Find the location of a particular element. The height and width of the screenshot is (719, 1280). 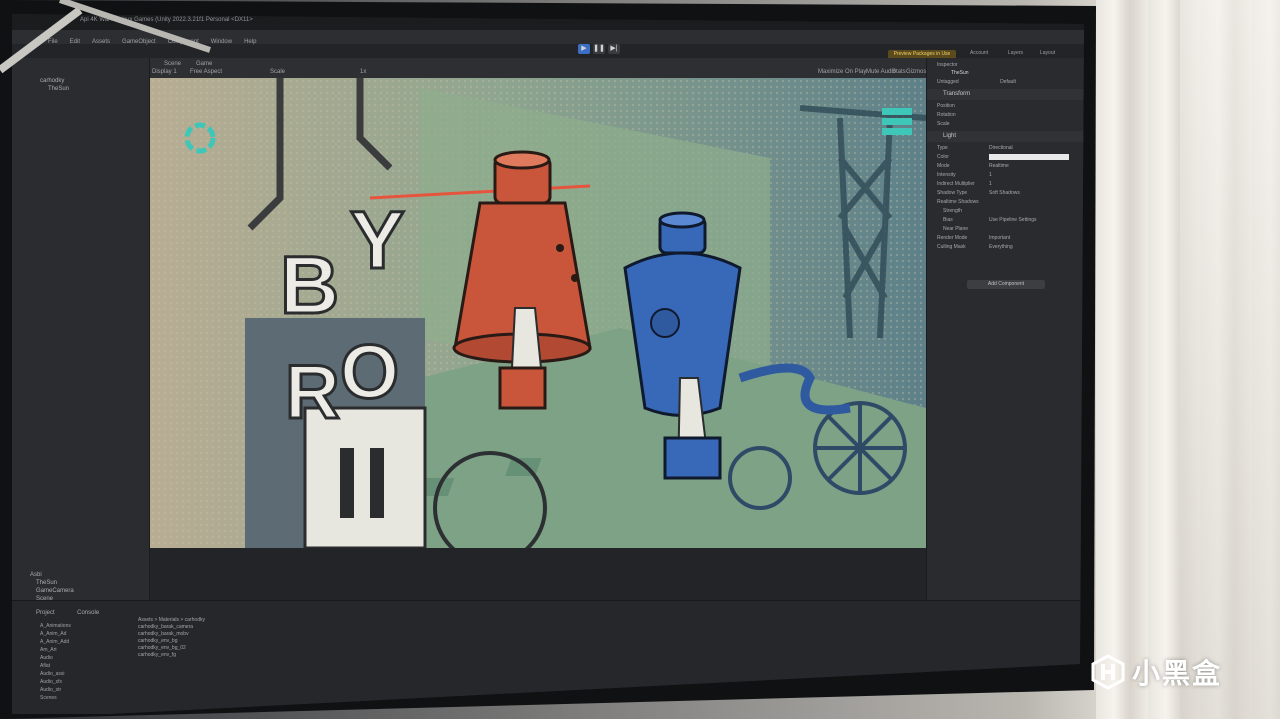

light-row: Intensity 1 is located at coordinates (964, 175).